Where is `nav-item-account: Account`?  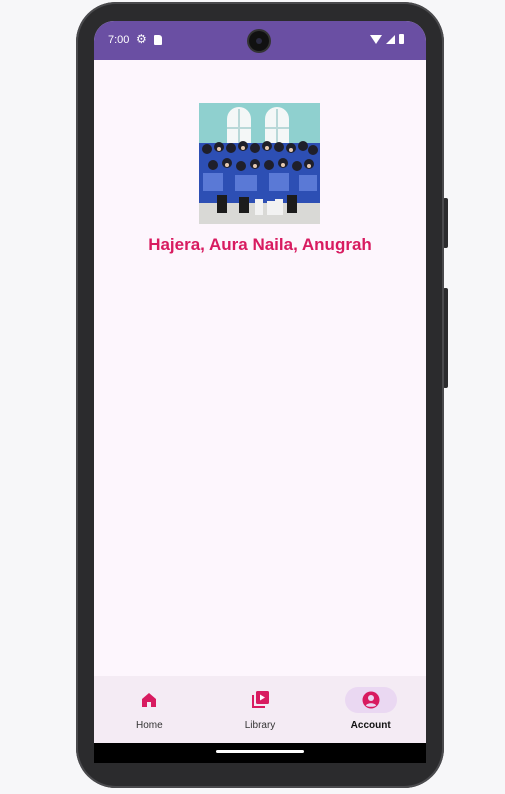 nav-item-account: Account is located at coordinates (370, 709).